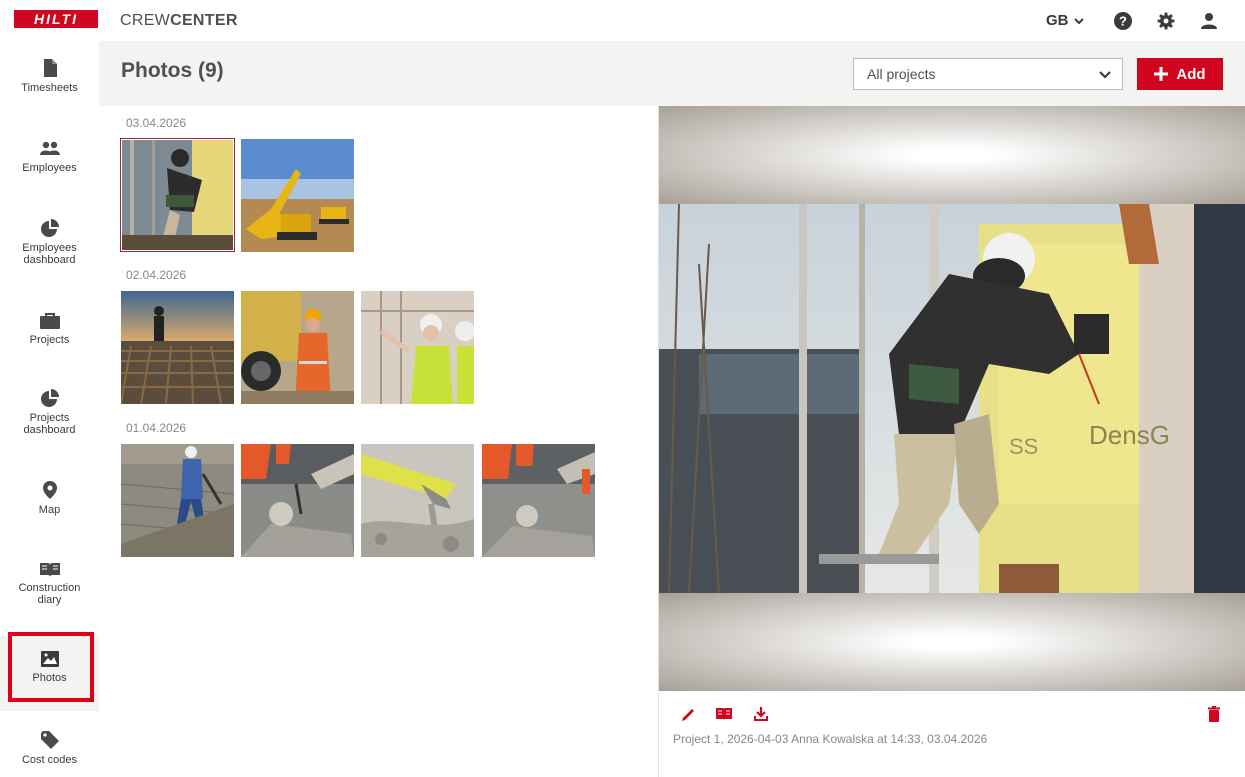  I want to click on active-nav-highlight, so click(51, 667).